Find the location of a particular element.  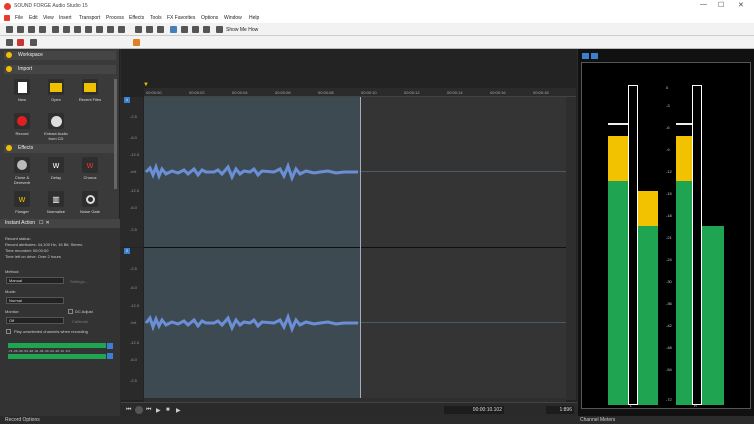

menu-tools: Tools is located at coordinates (156, 18).